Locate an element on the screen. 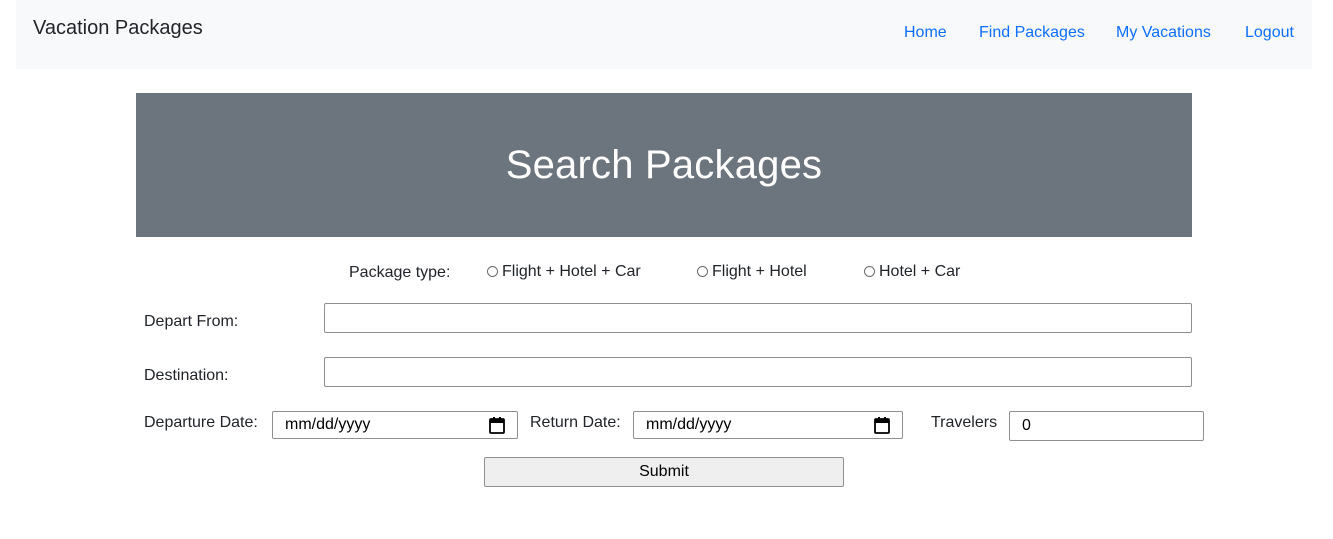 The height and width of the screenshot is (539, 1333). return-date-placeholder: mm/dd/yyyy is located at coordinates (689, 424).